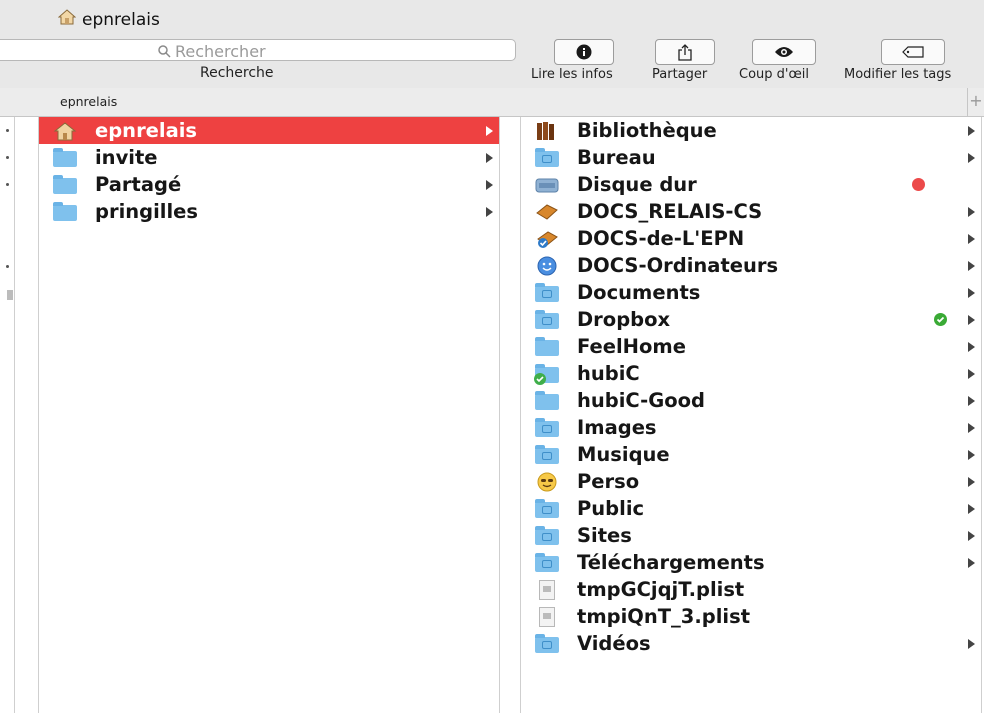 This screenshot has height=713, width=984. What do you see at coordinates (751, 346) in the screenshot?
I see `list-item: FeelHome` at bounding box center [751, 346].